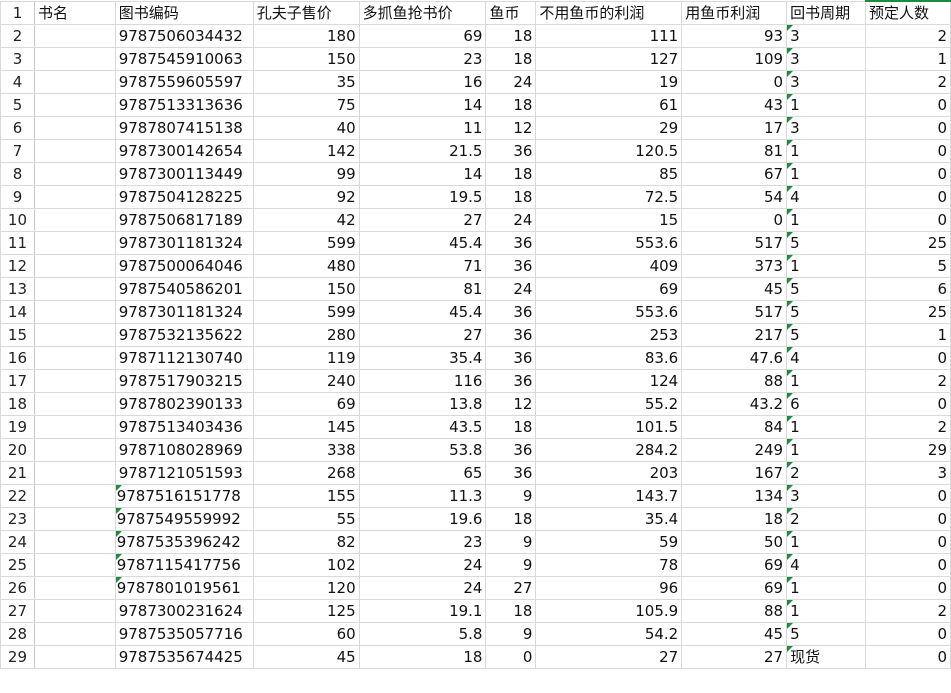 This screenshot has width=951, height=693. Describe the element at coordinates (734, 220) in the screenshot. I see `cell-profit-coin: 0` at that location.